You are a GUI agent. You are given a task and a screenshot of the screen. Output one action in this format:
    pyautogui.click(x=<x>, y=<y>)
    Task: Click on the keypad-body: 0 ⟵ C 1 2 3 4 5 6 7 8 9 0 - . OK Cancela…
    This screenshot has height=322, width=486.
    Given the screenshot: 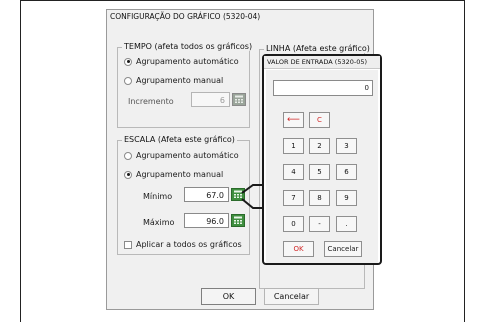 What is the action you would take?
    pyautogui.click(x=322, y=166)
    